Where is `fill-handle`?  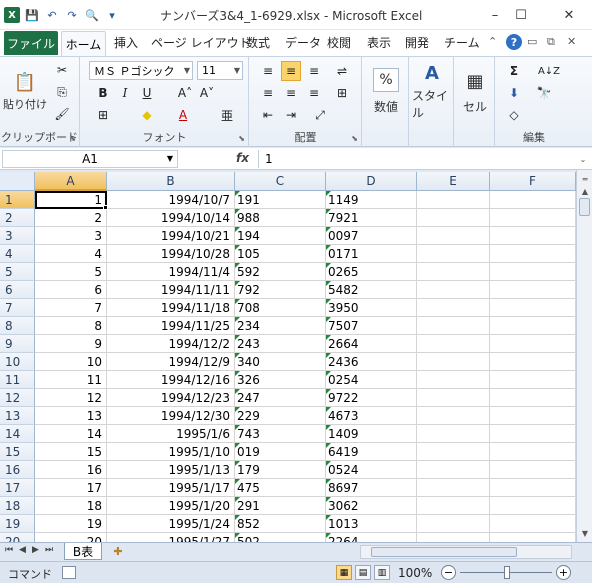
fill-handle is located at coordinates (105, 207).